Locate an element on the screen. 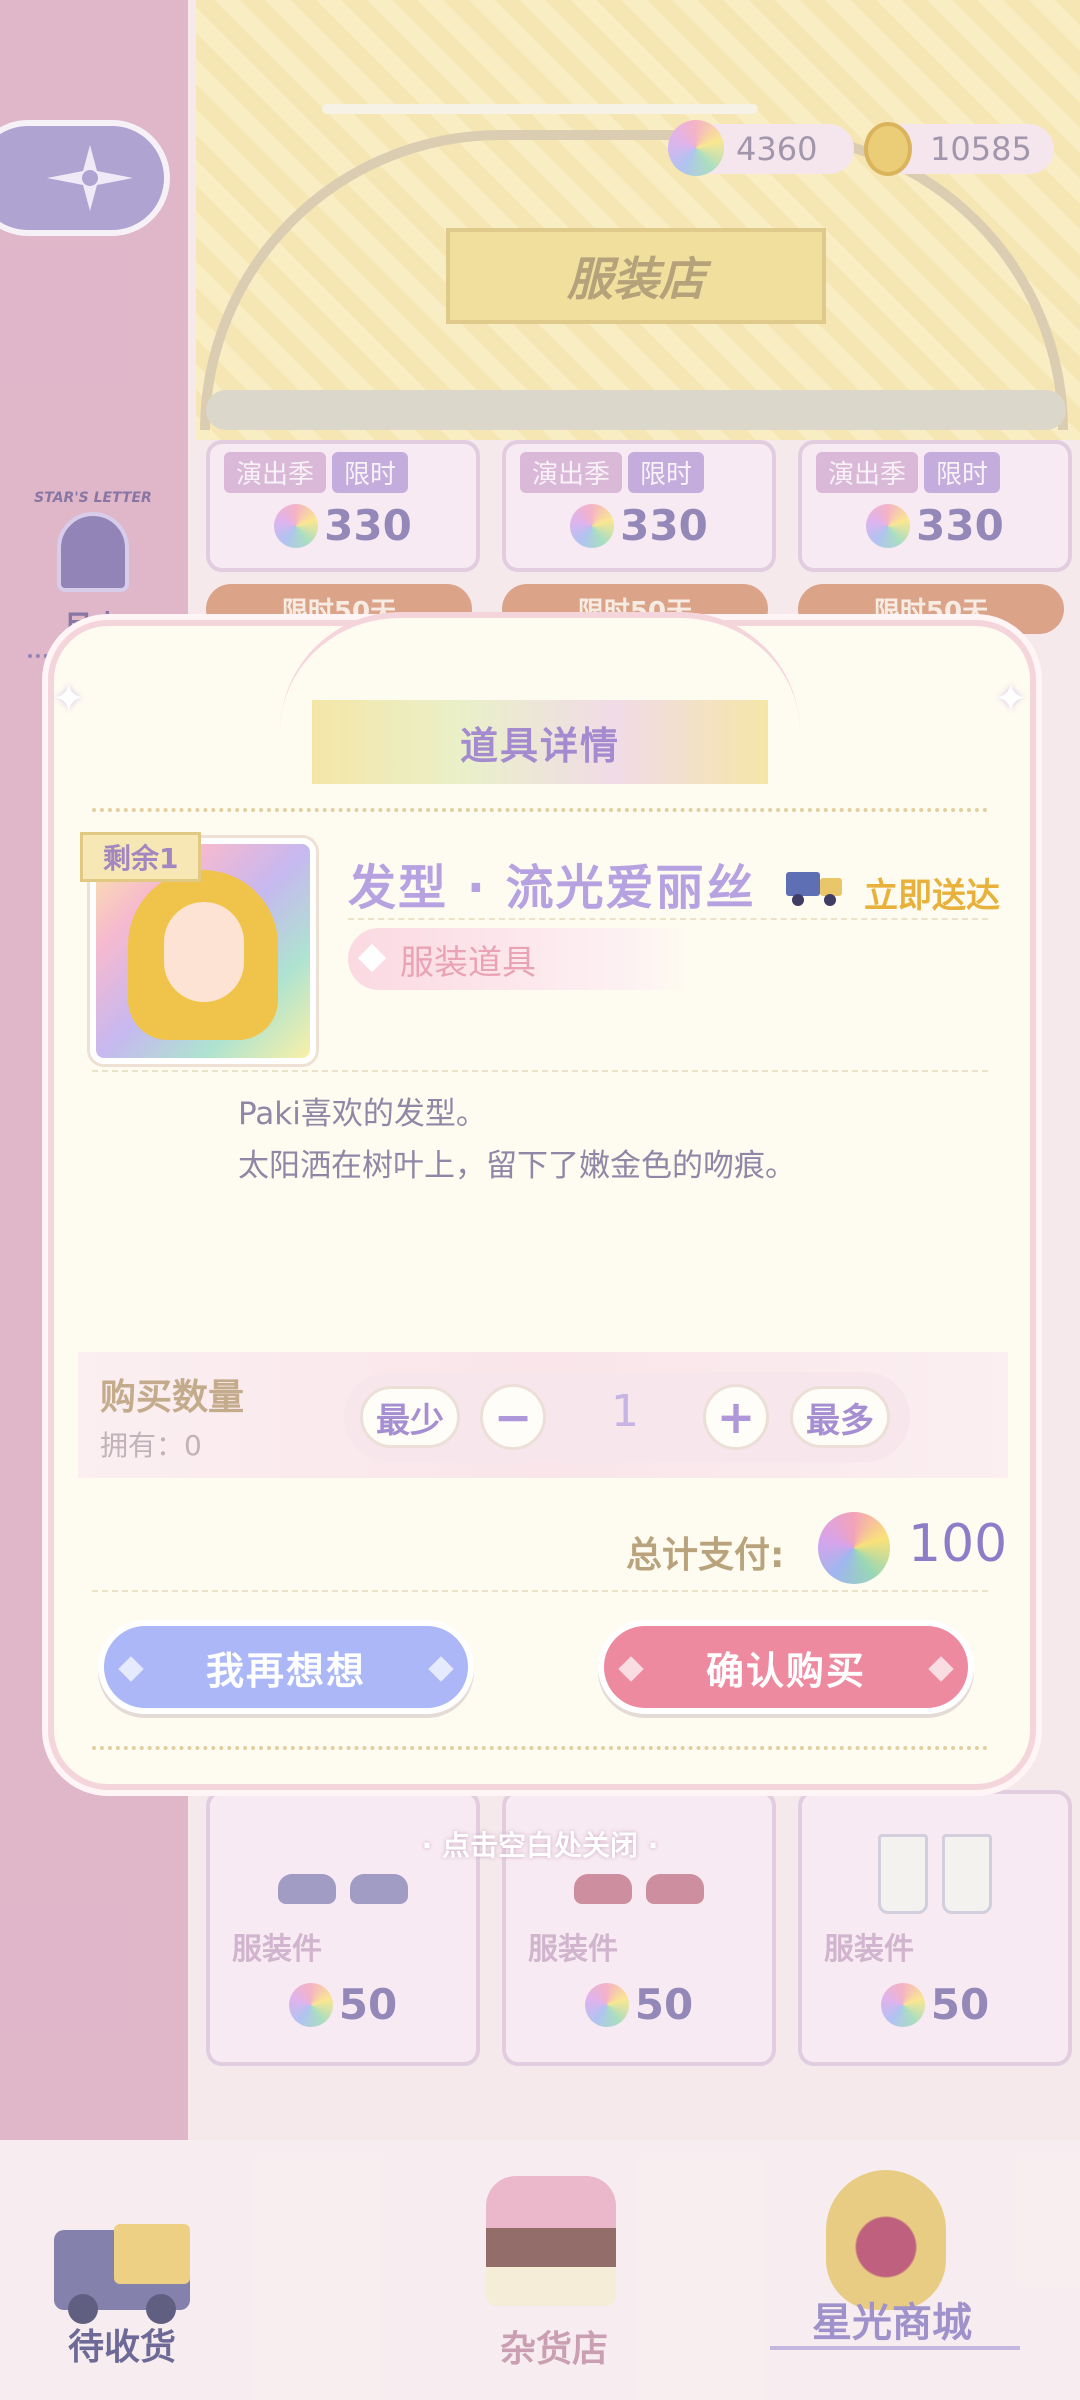 Image resolution: width=1080 pixels, height=2400 pixels. star-gem-icon is located at coordinates (854, 1548).